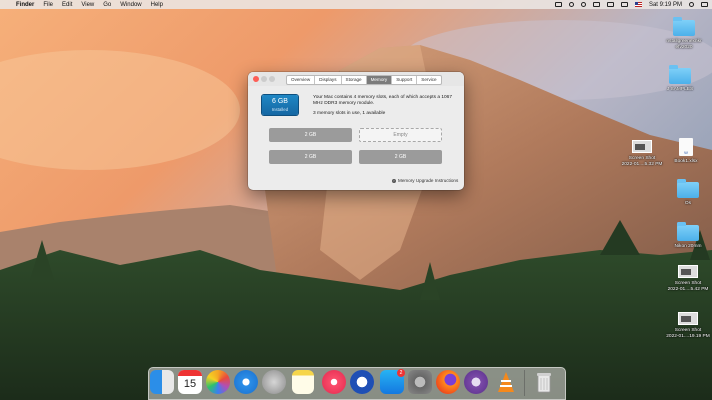 This screenshot has height=400, width=712. Describe the element at coordinates (256, 79) in the screenshot. I see `close-button` at that location.